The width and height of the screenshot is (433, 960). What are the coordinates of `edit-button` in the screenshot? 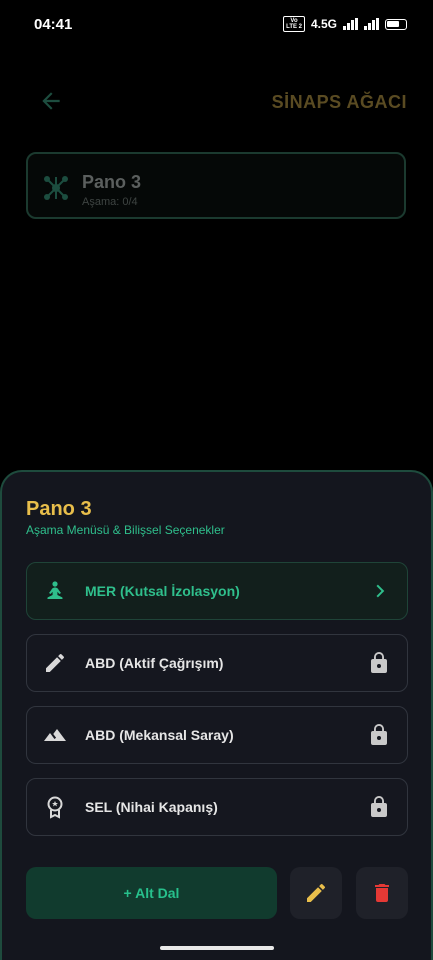 It's located at (316, 893).